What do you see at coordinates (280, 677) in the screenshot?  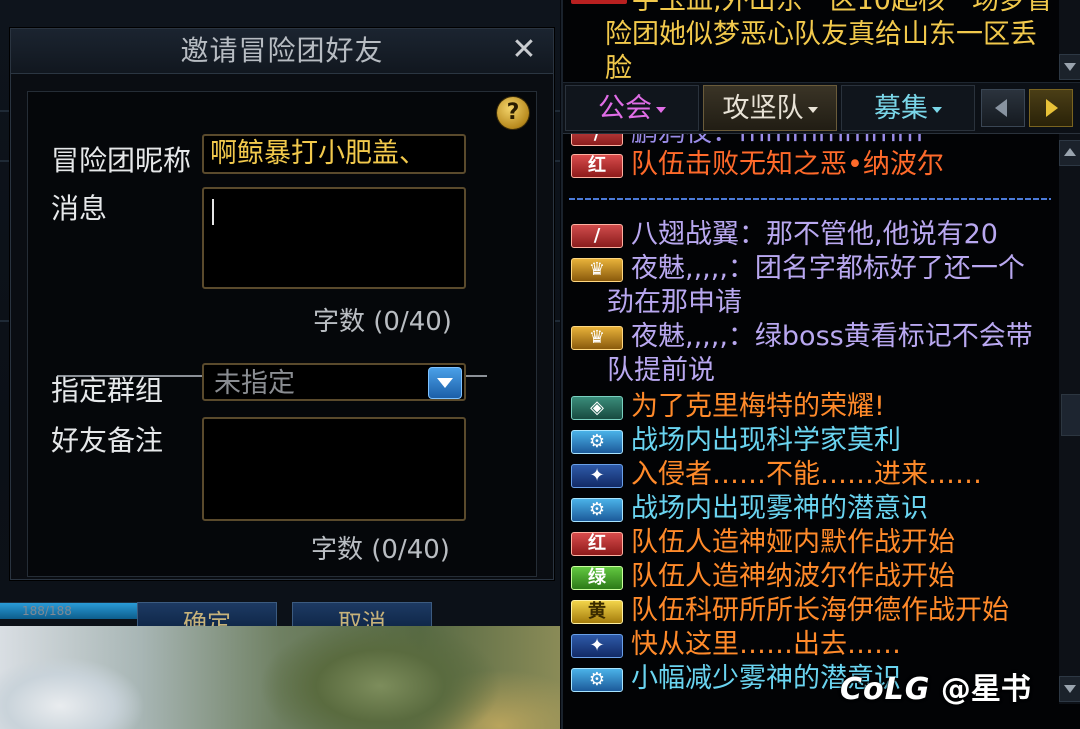 I see `character-artwork` at bounding box center [280, 677].